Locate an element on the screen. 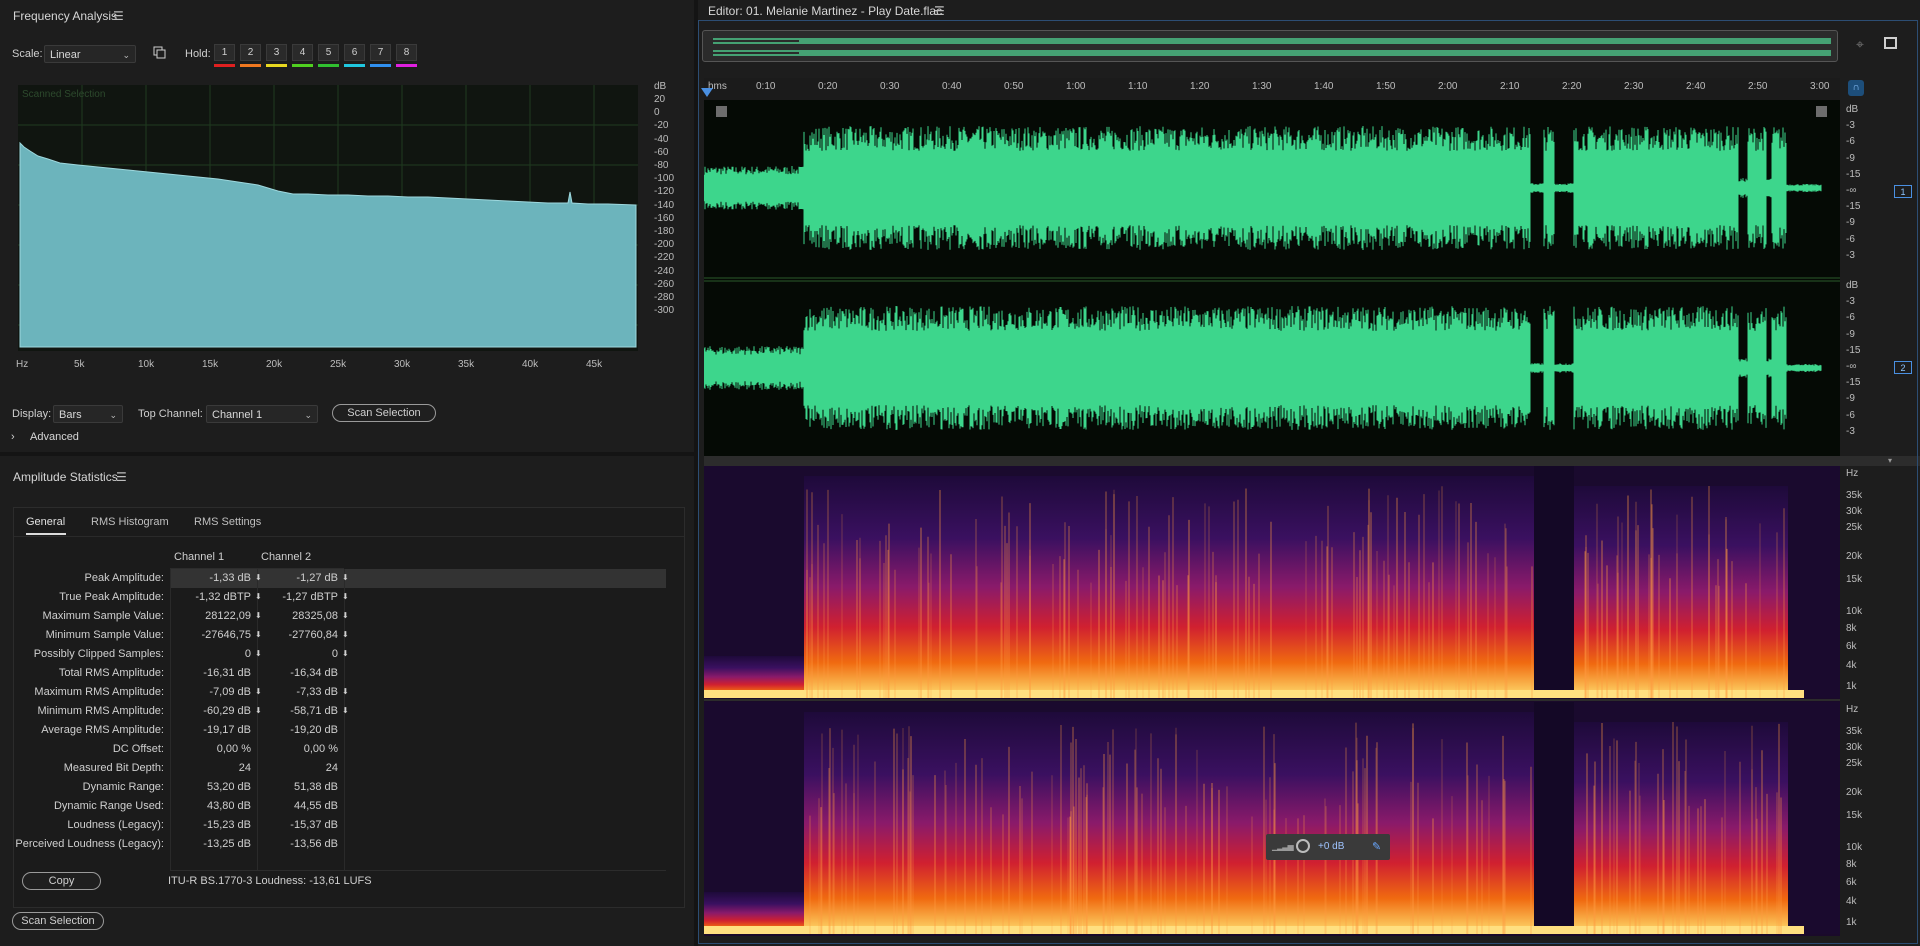 Image resolution: width=1920 pixels, height=946 pixels. playhead-marker-icon is located at coordinates (707, 92).